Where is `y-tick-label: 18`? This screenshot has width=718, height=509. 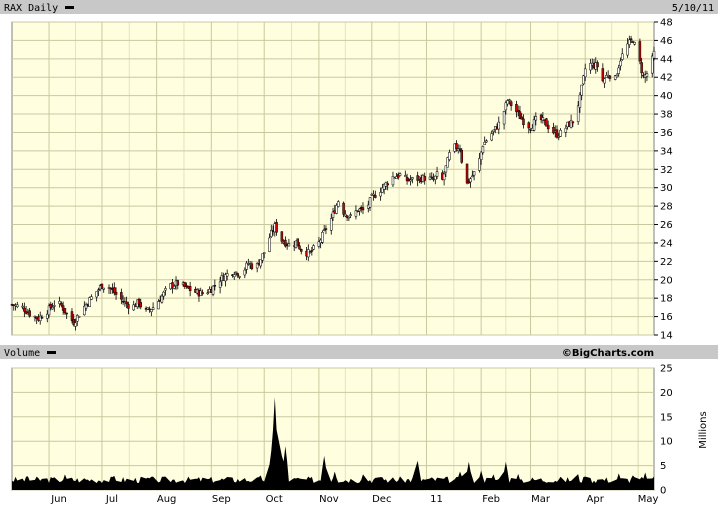 y-tick-label: 18 is located at coordinates (666, 299).